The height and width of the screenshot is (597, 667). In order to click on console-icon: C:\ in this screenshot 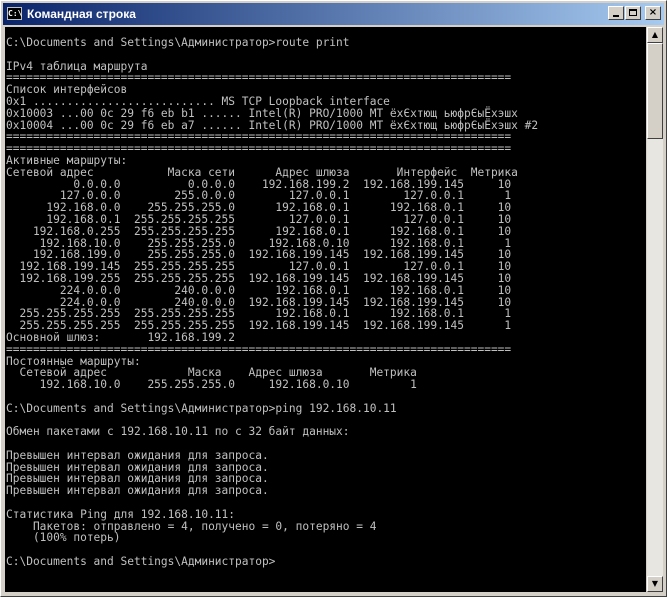, I will do `click(15, 13)`.